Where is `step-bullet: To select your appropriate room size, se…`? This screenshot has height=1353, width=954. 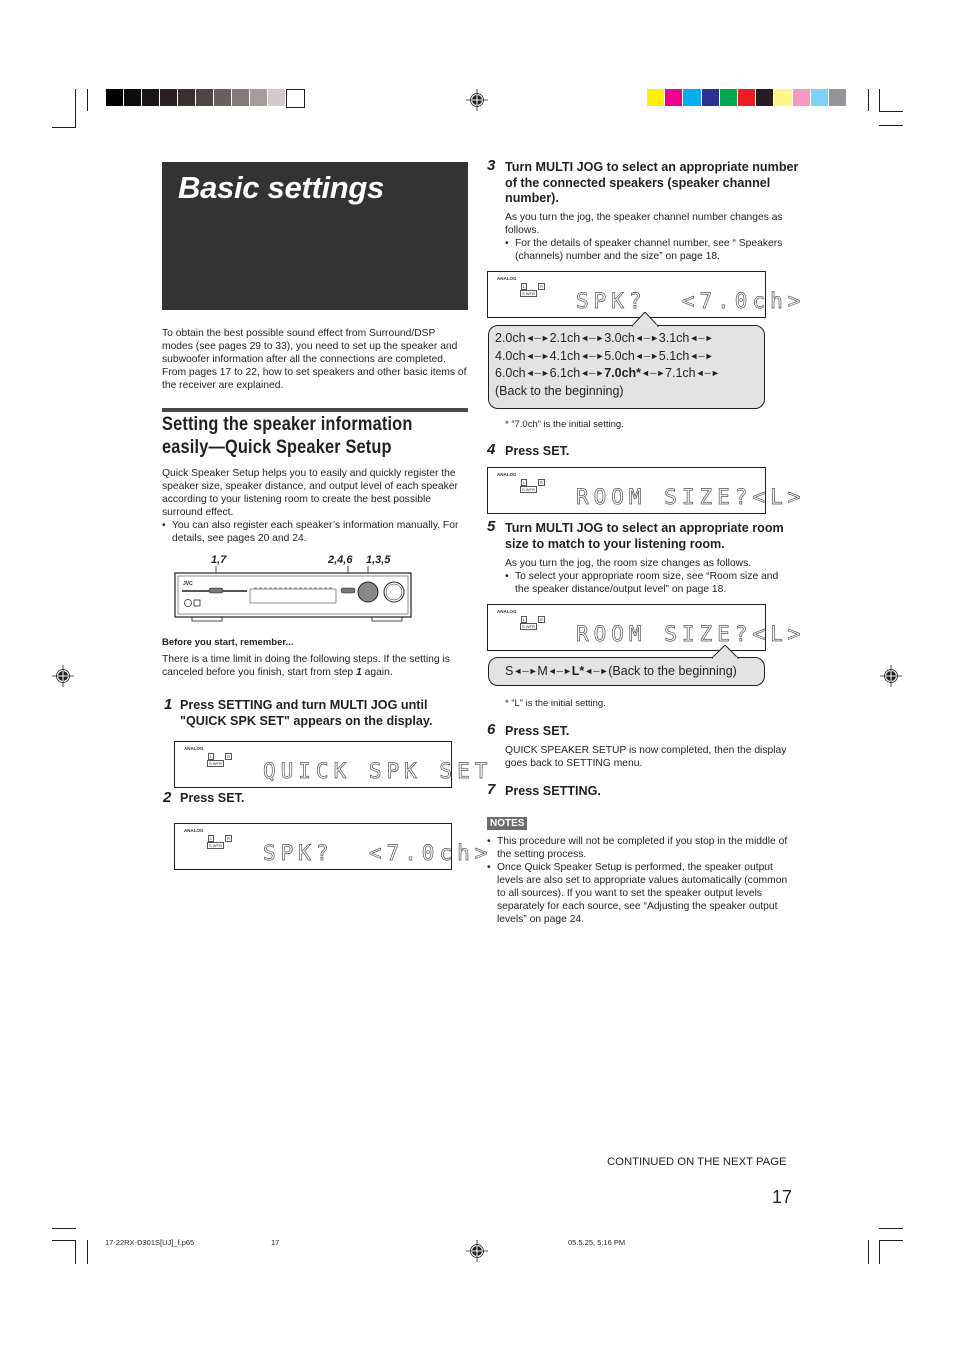 step-bullet: To select your appropriate room size, se… is located at coordinates (650, 583).